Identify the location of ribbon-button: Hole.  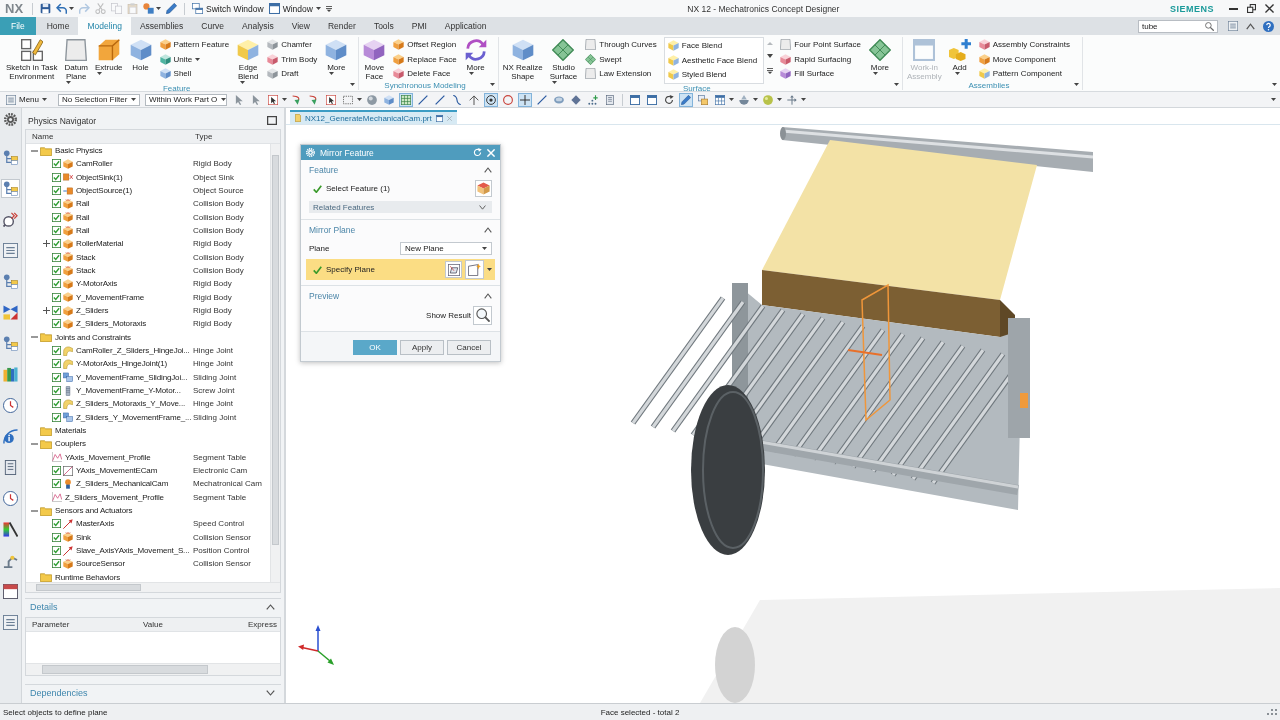
(140, 54).